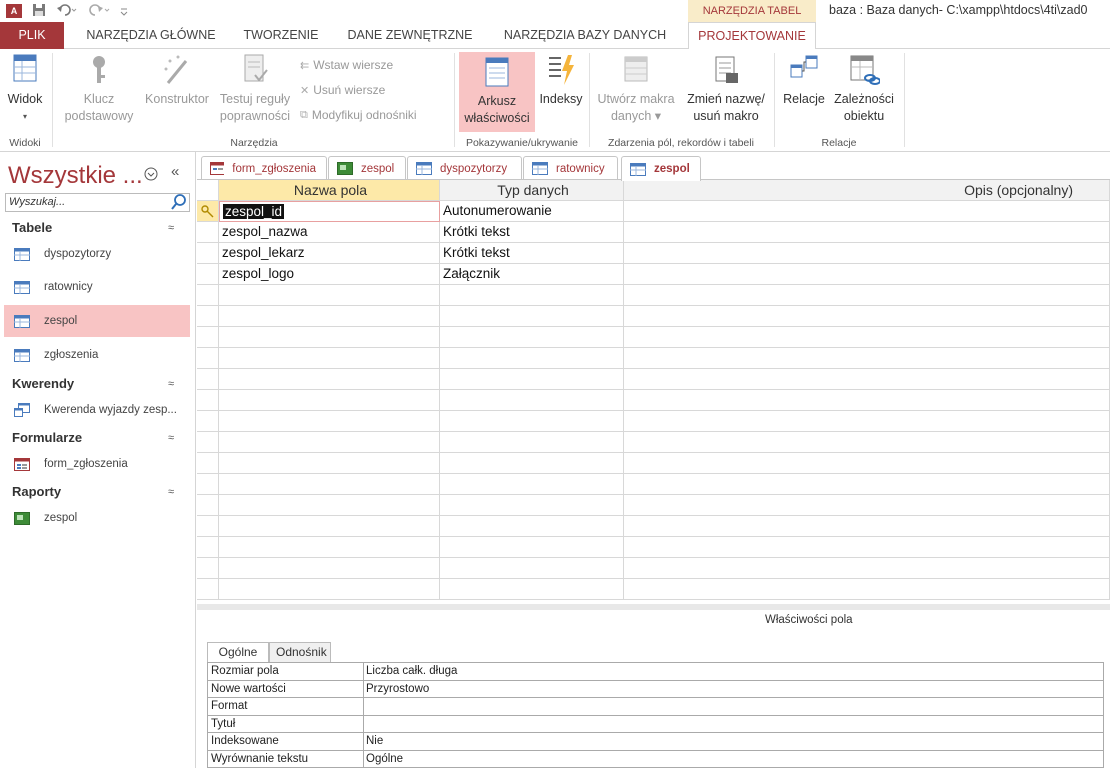 The width and height of the screenshot is (1110, 768). I want to click on view-button: Widok ▾, so click(25, 89).